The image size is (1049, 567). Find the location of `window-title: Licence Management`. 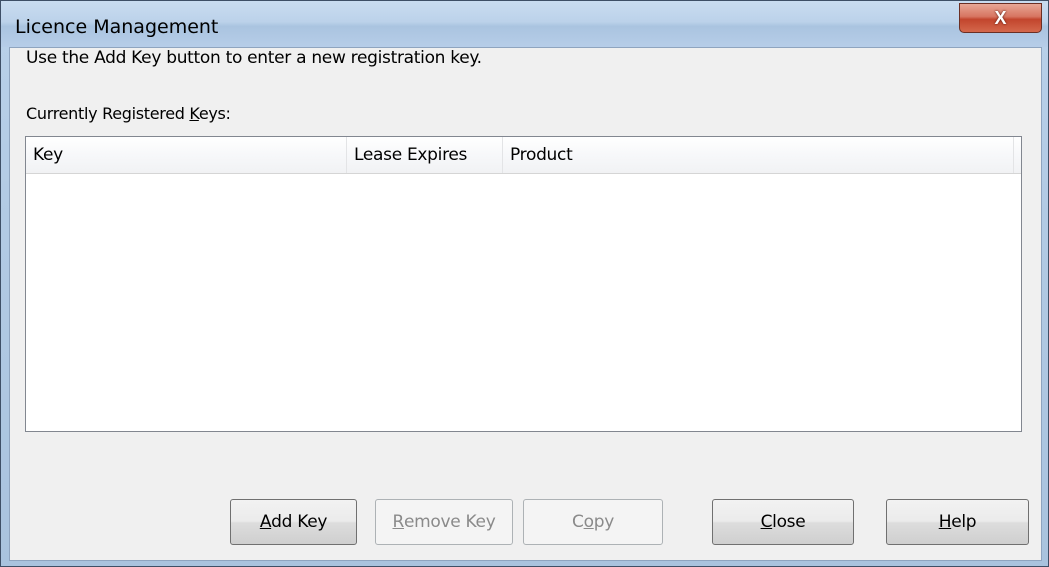

window-title: Licence Management is located at coordinates (117, 27).